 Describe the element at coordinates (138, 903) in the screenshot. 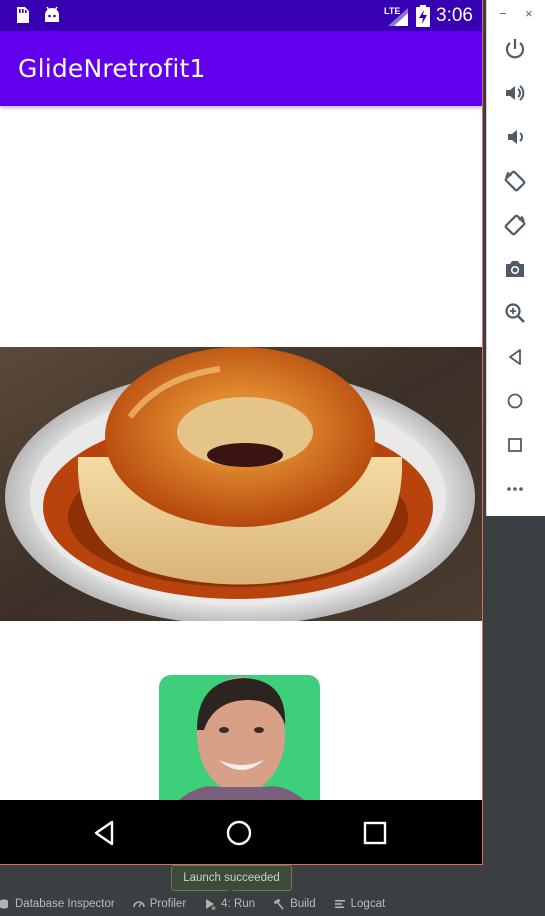

I see `profiler-gauge-icon` at that location.